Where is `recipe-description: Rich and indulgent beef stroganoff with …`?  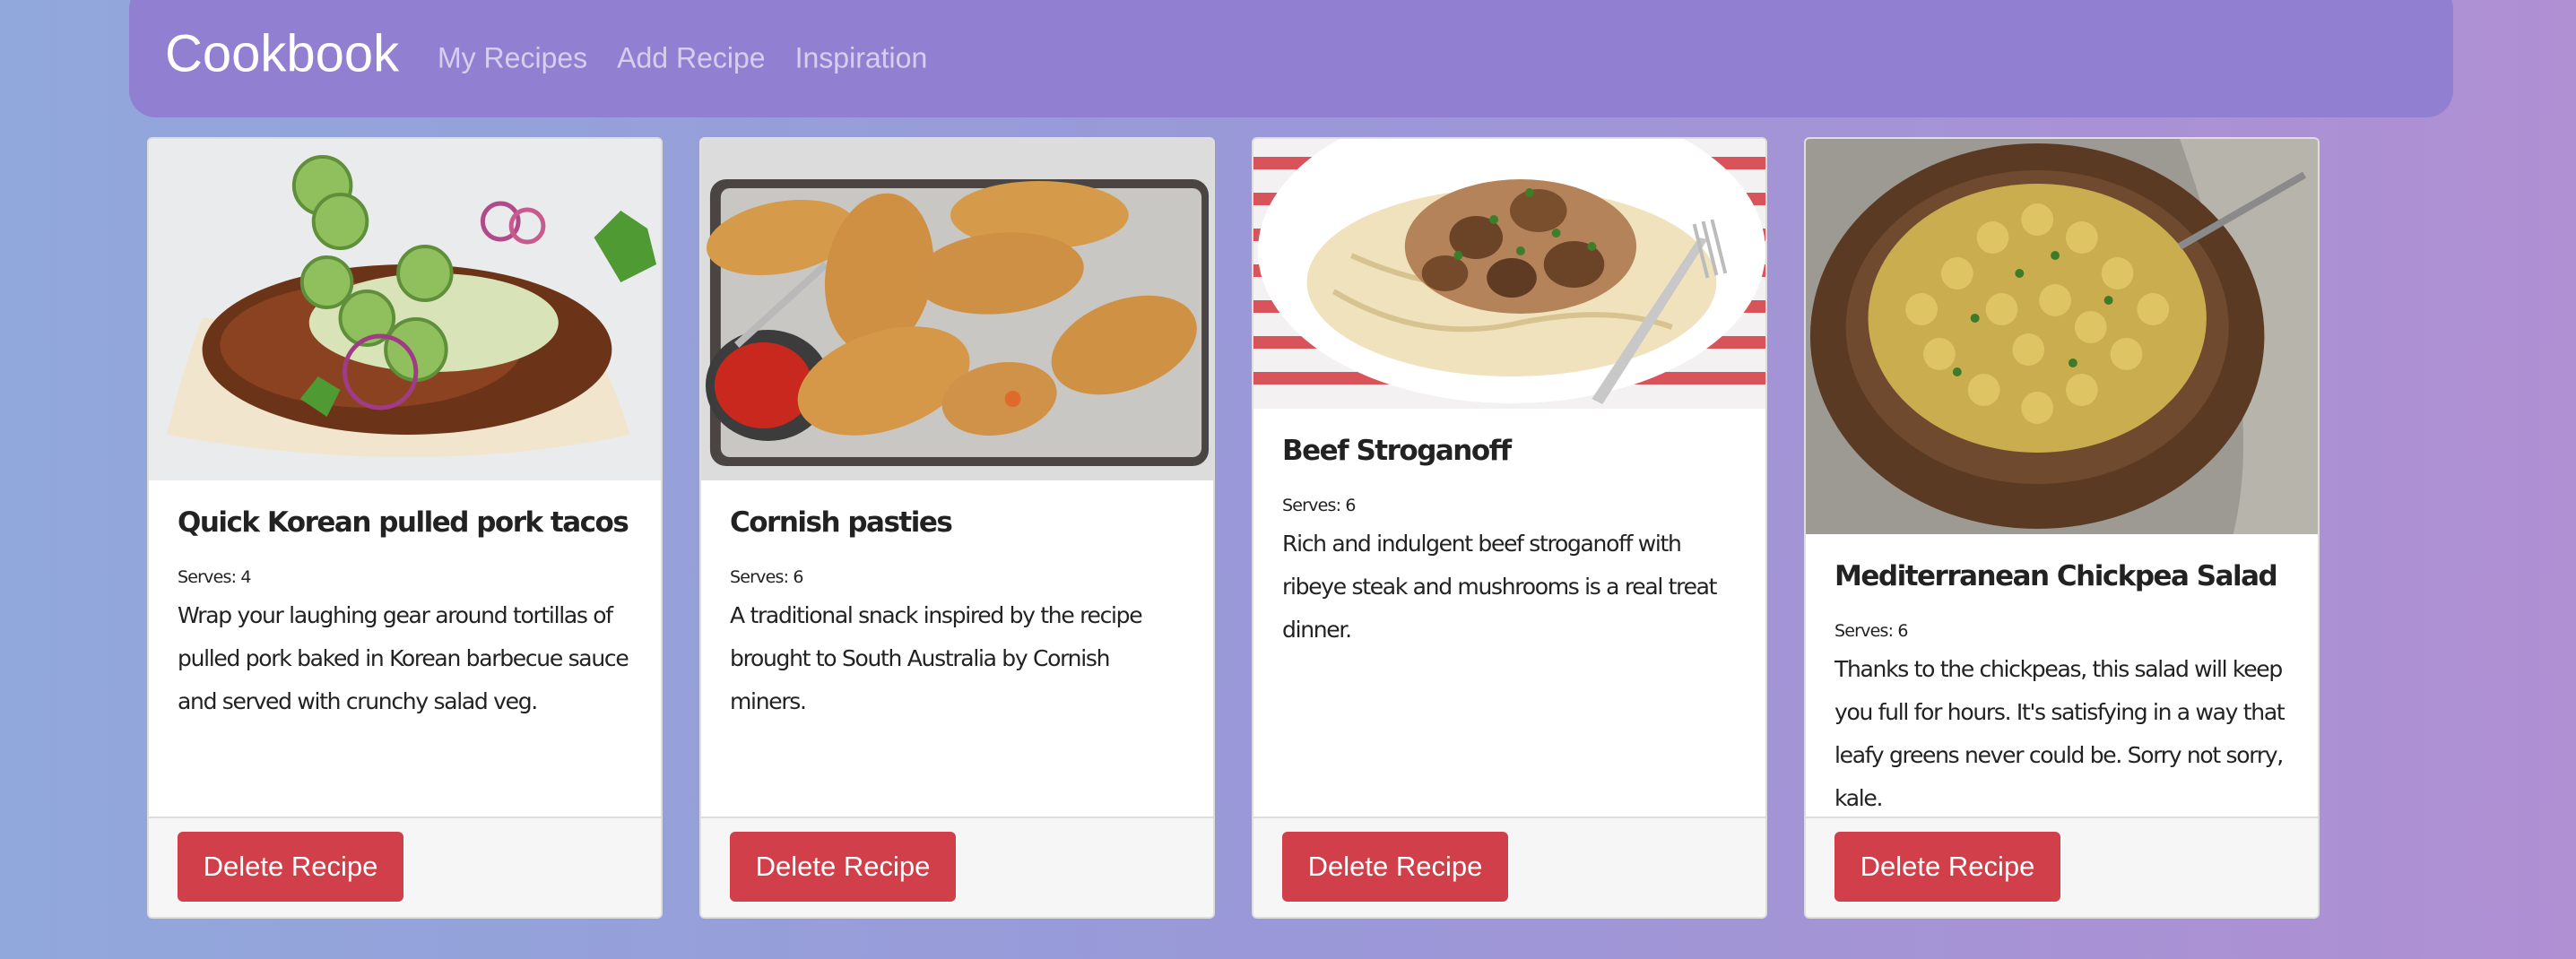
recipe-description: Rich and indulgent beef stroganoff with … is located at coordinates (1499, 587).